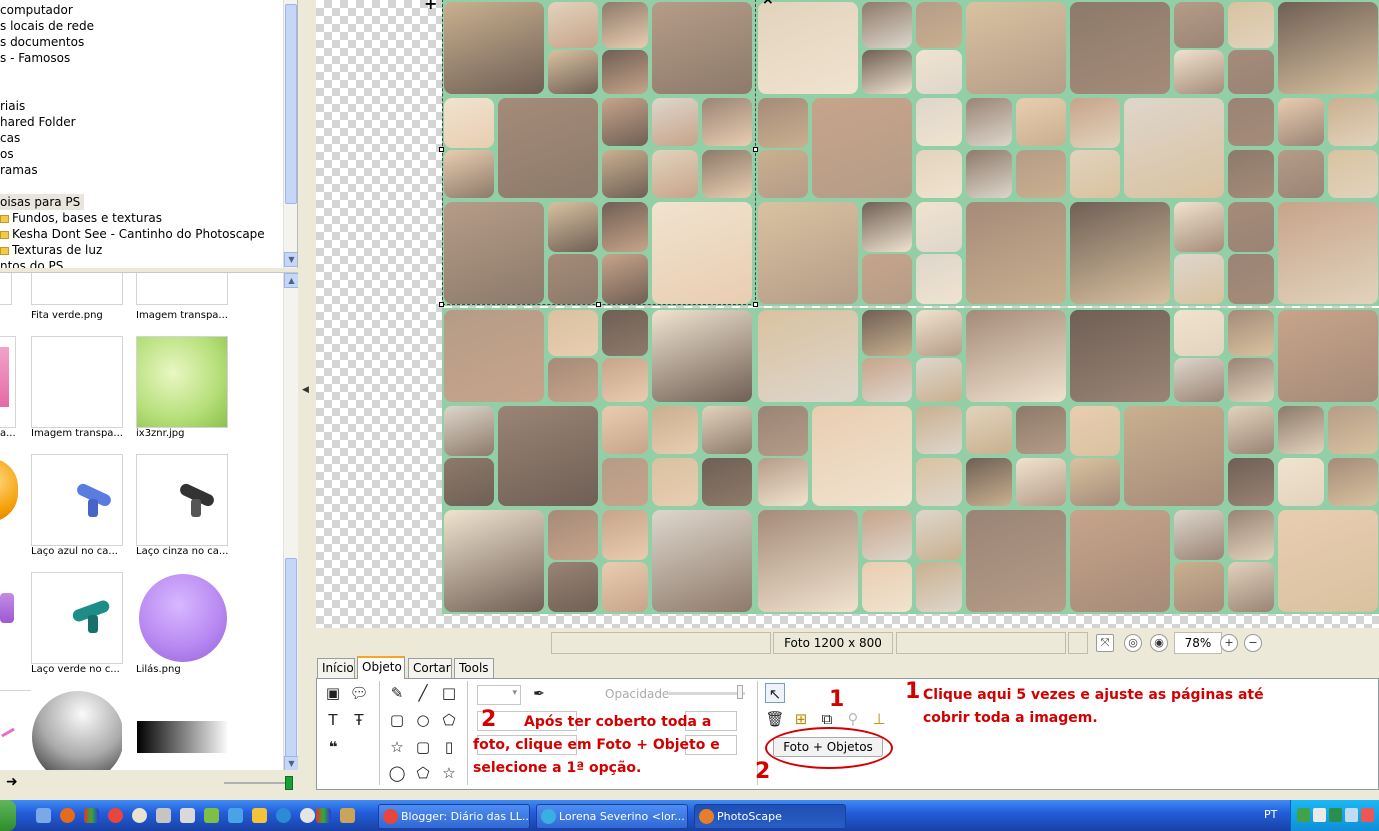 The image size is (1379, 831). I want to click on tree-item-partial: ntos do PS, so click(31, 263).